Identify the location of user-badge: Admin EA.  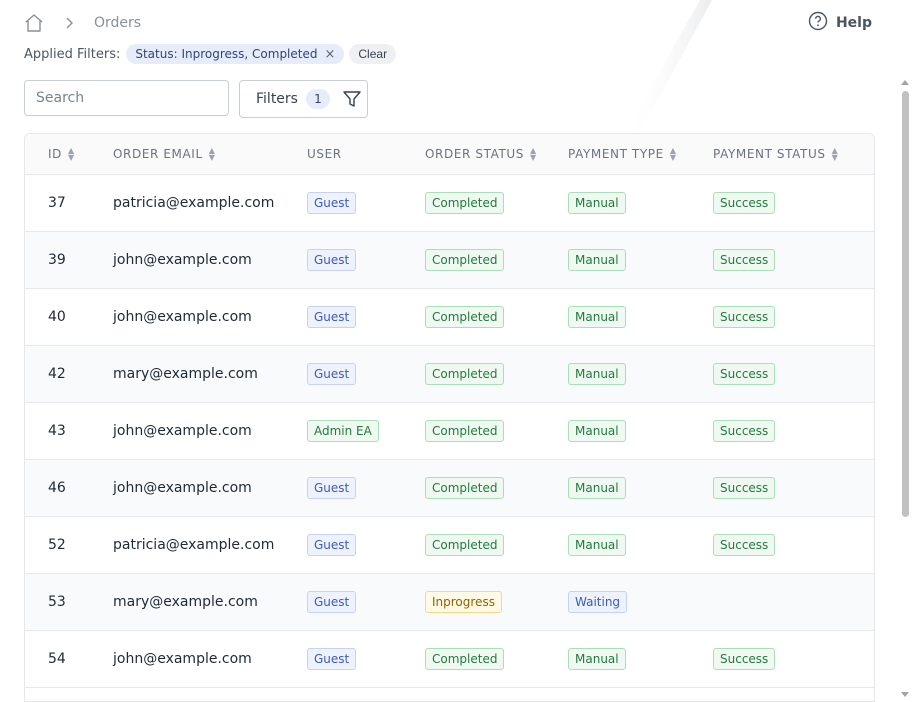
(343, 431).